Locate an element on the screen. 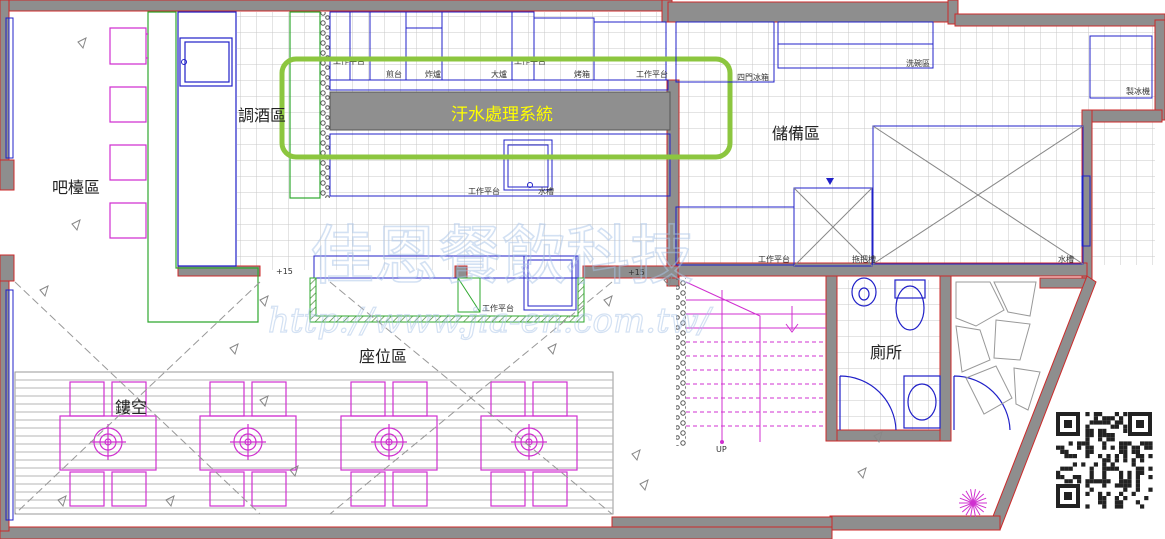 This screenshot has height=539, width=1165. label-sink: 水槽 is located at coordinates (546, 191).